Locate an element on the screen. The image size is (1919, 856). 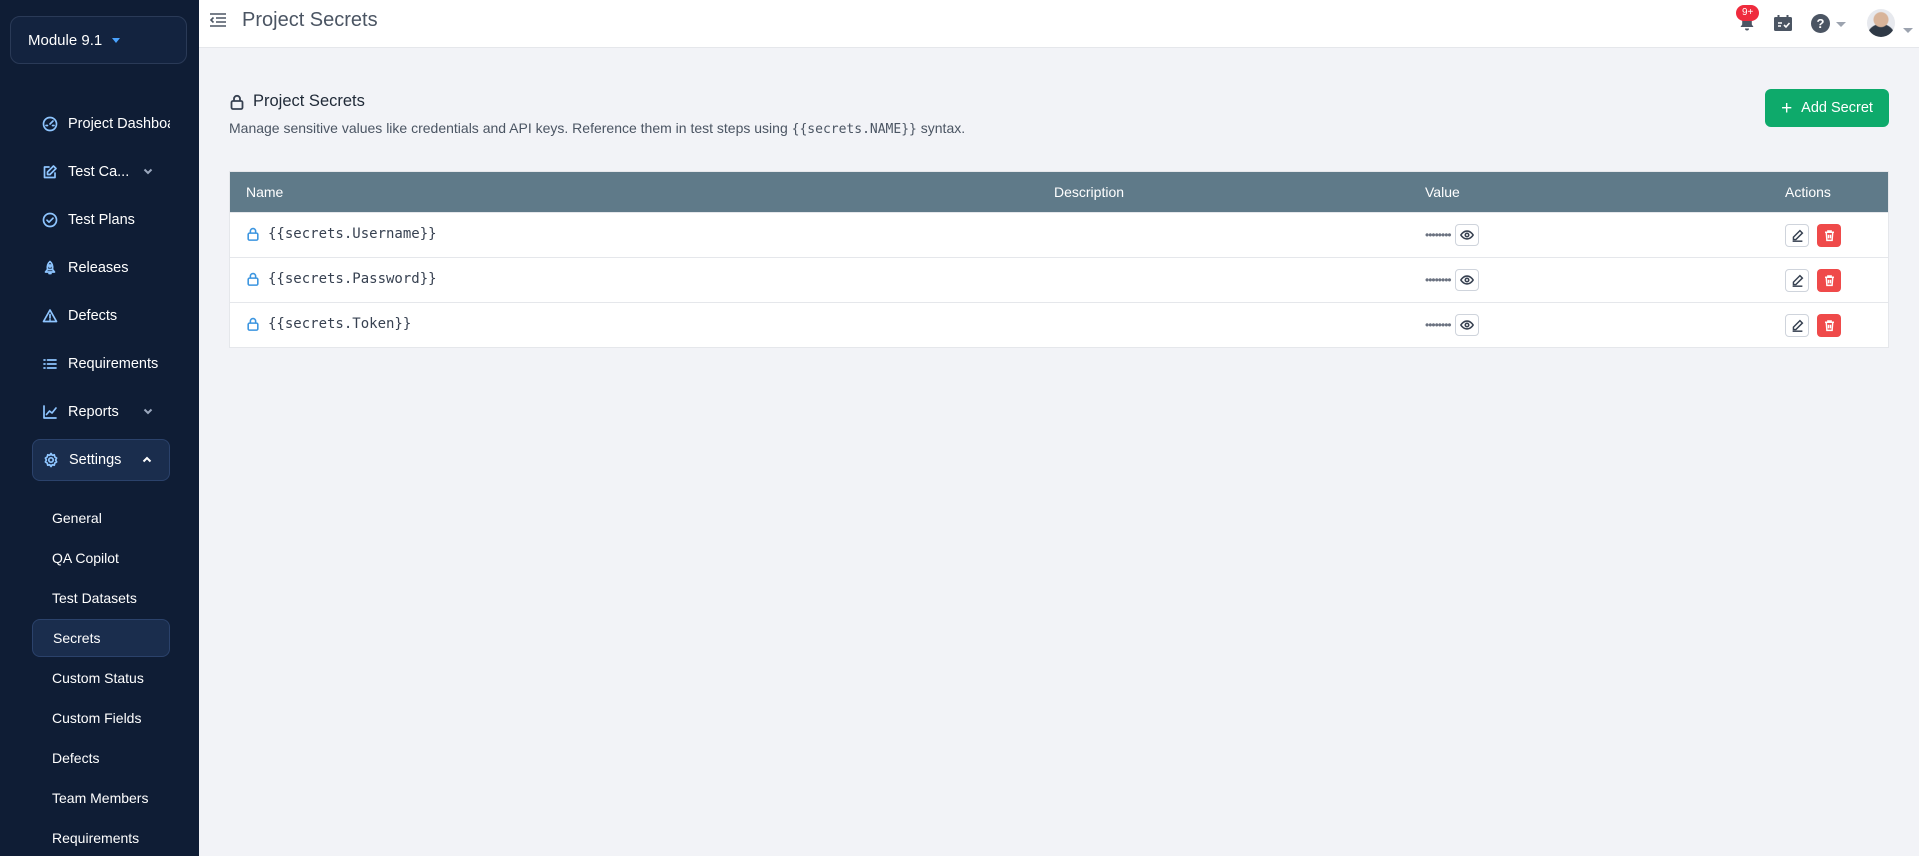
column-header-description: Description is located at coordinates (1089, 192).